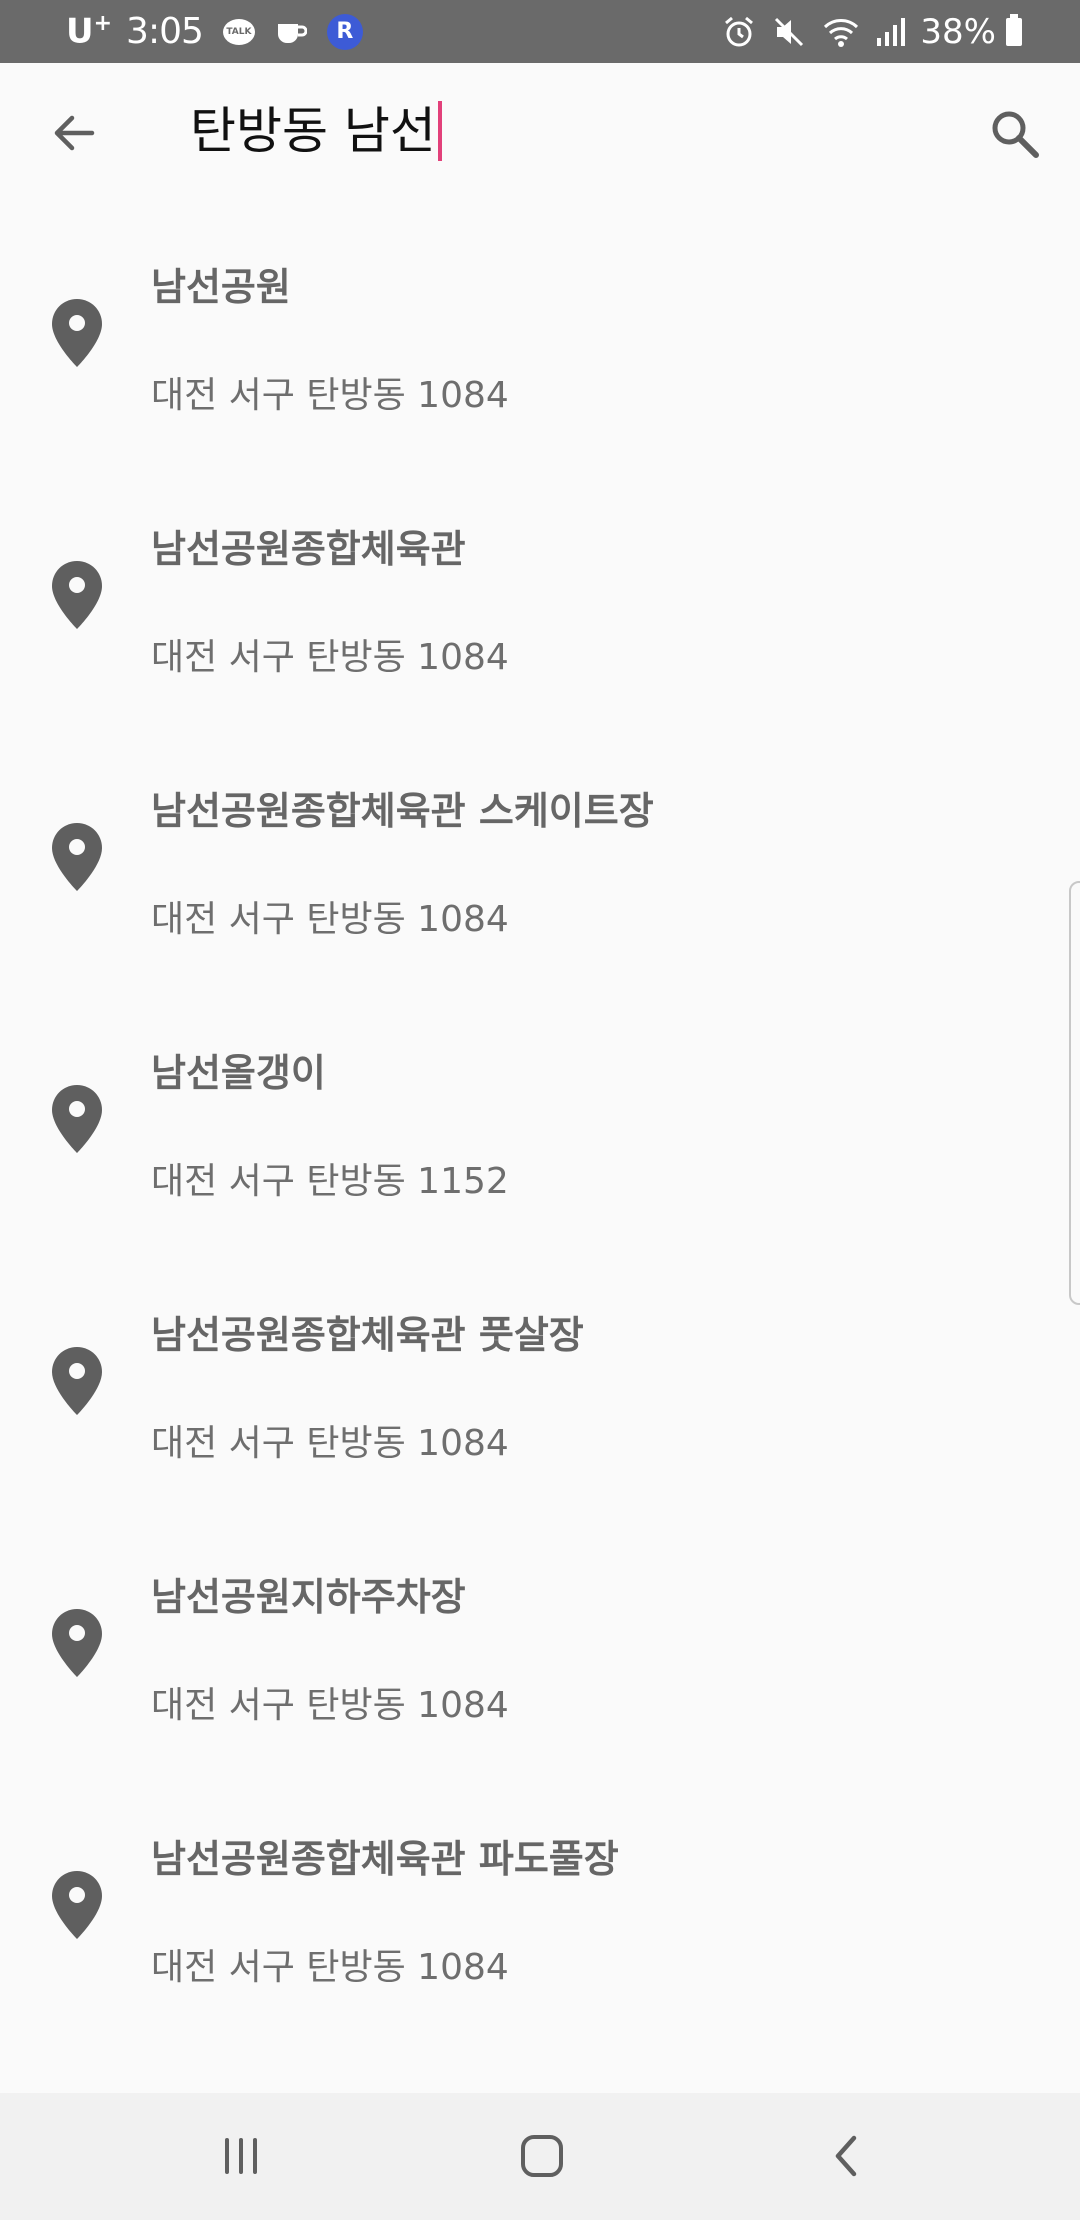 This screenshot has height=2220, width=1080. Describe the element at coordinates (540, 594) in the screenshot. I see `list-item: 남선공원종합체육관 대전 서구 탄방동 1084` at that location.